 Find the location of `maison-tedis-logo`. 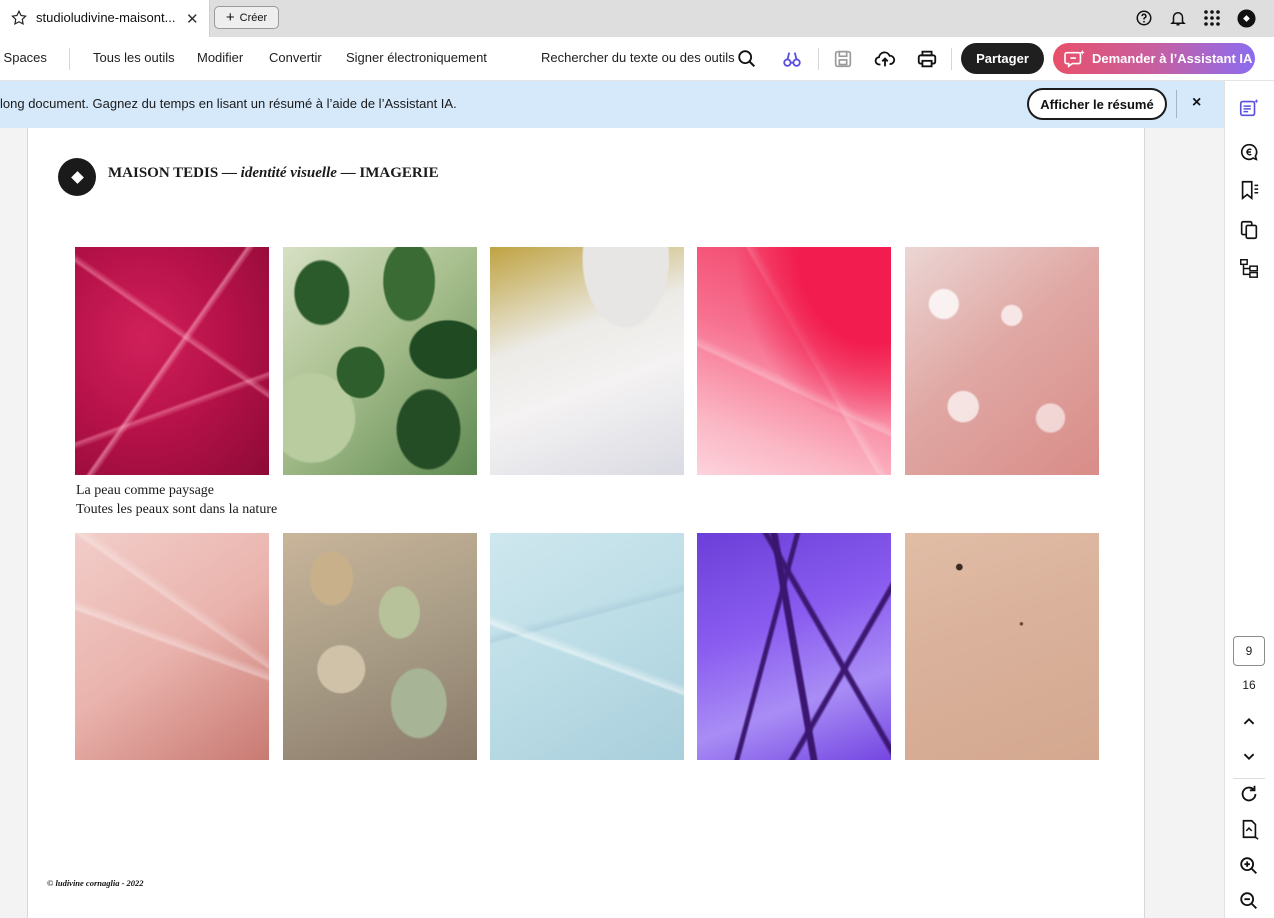

maison-tedis-logo is located at coordinates (77, 177).